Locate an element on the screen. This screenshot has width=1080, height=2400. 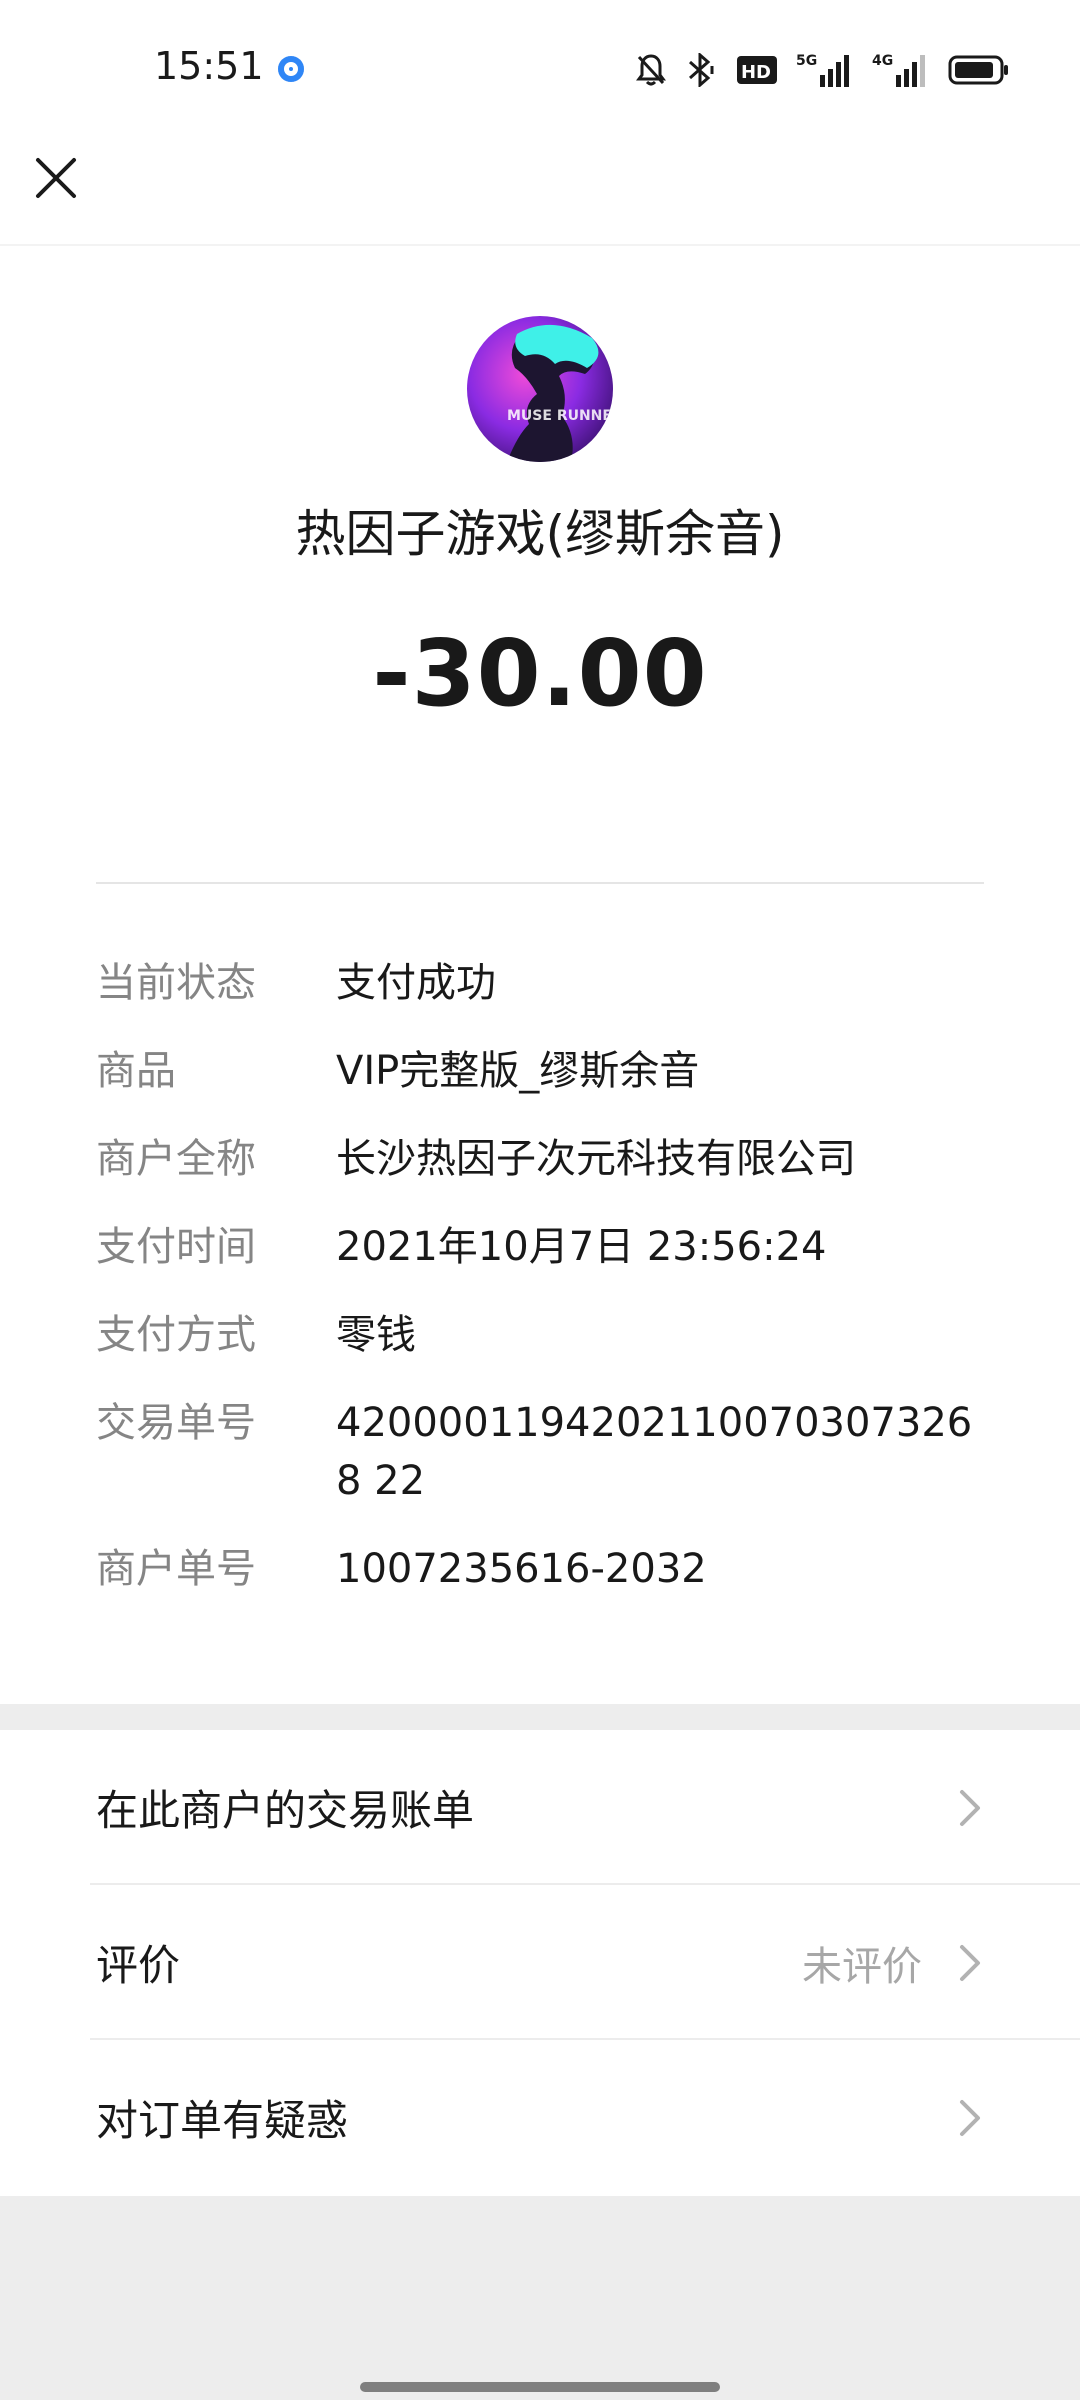
review-item: 评价 未评价 is located at coordinates (540, 1962).